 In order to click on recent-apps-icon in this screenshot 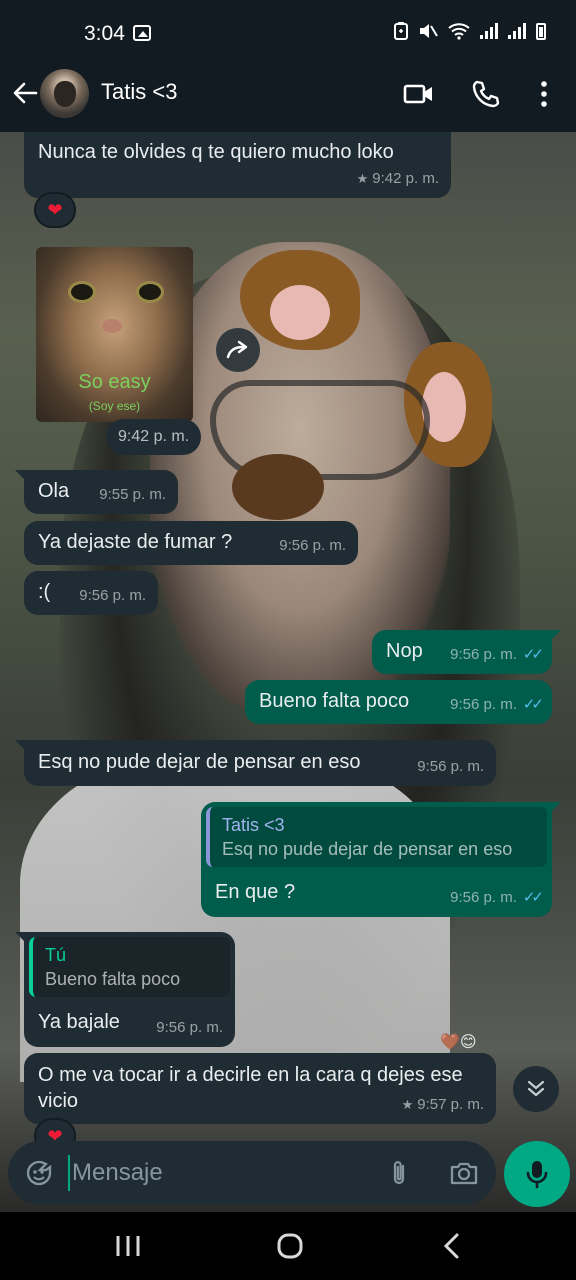, I will do `click(128, 1246)`.